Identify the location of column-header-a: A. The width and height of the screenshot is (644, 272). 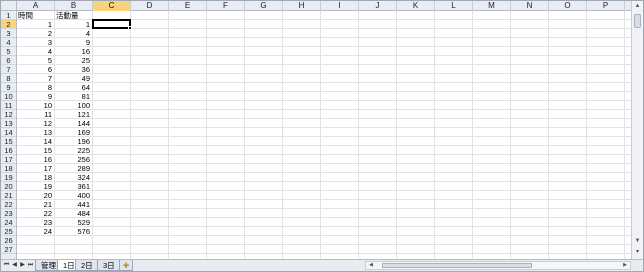
(36, 6).